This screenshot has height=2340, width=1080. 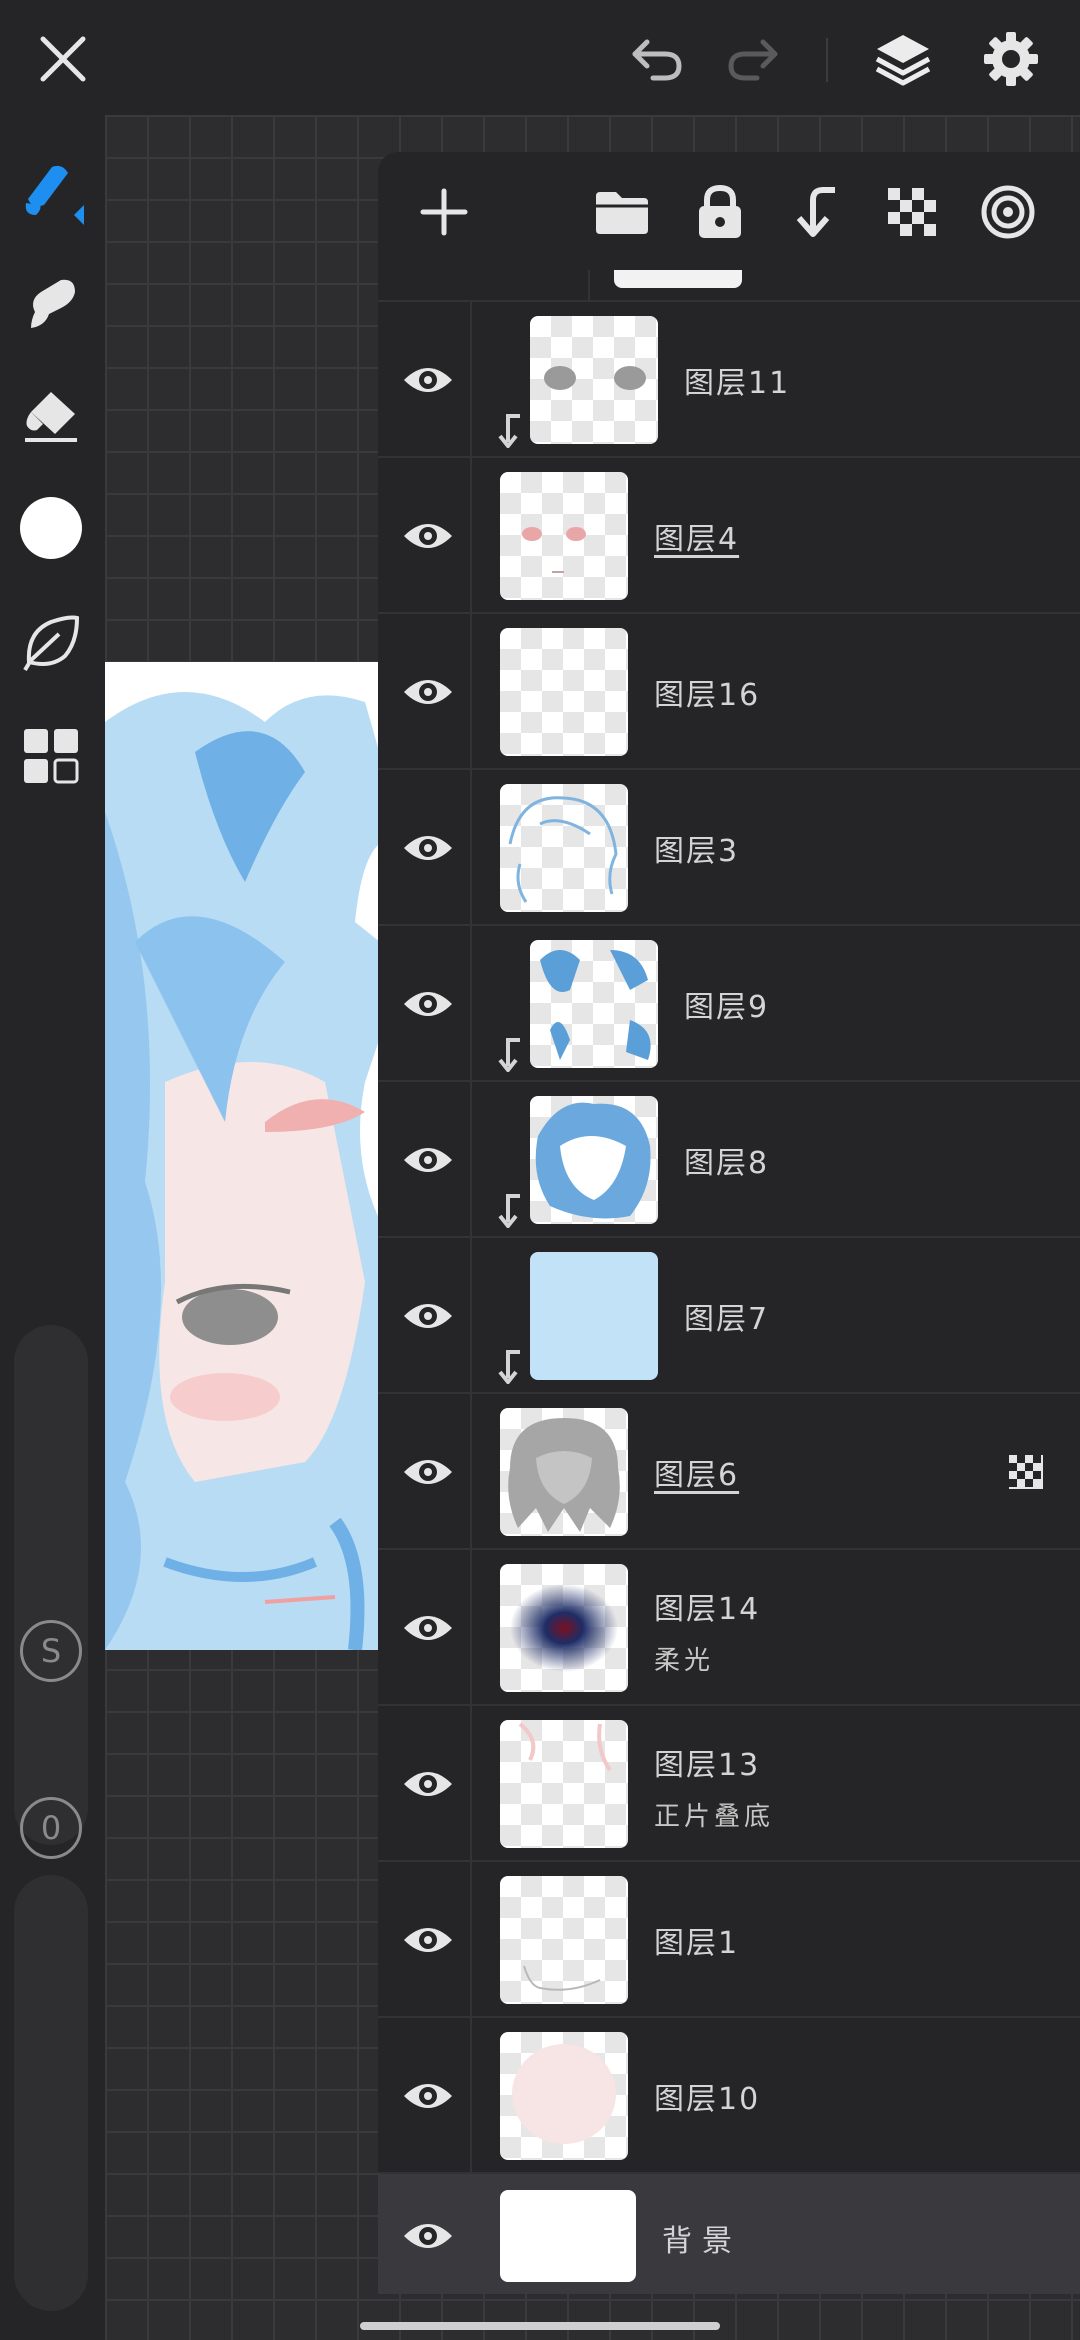 I want to click on layer-row: 图层3, so click(x=729, y=846).